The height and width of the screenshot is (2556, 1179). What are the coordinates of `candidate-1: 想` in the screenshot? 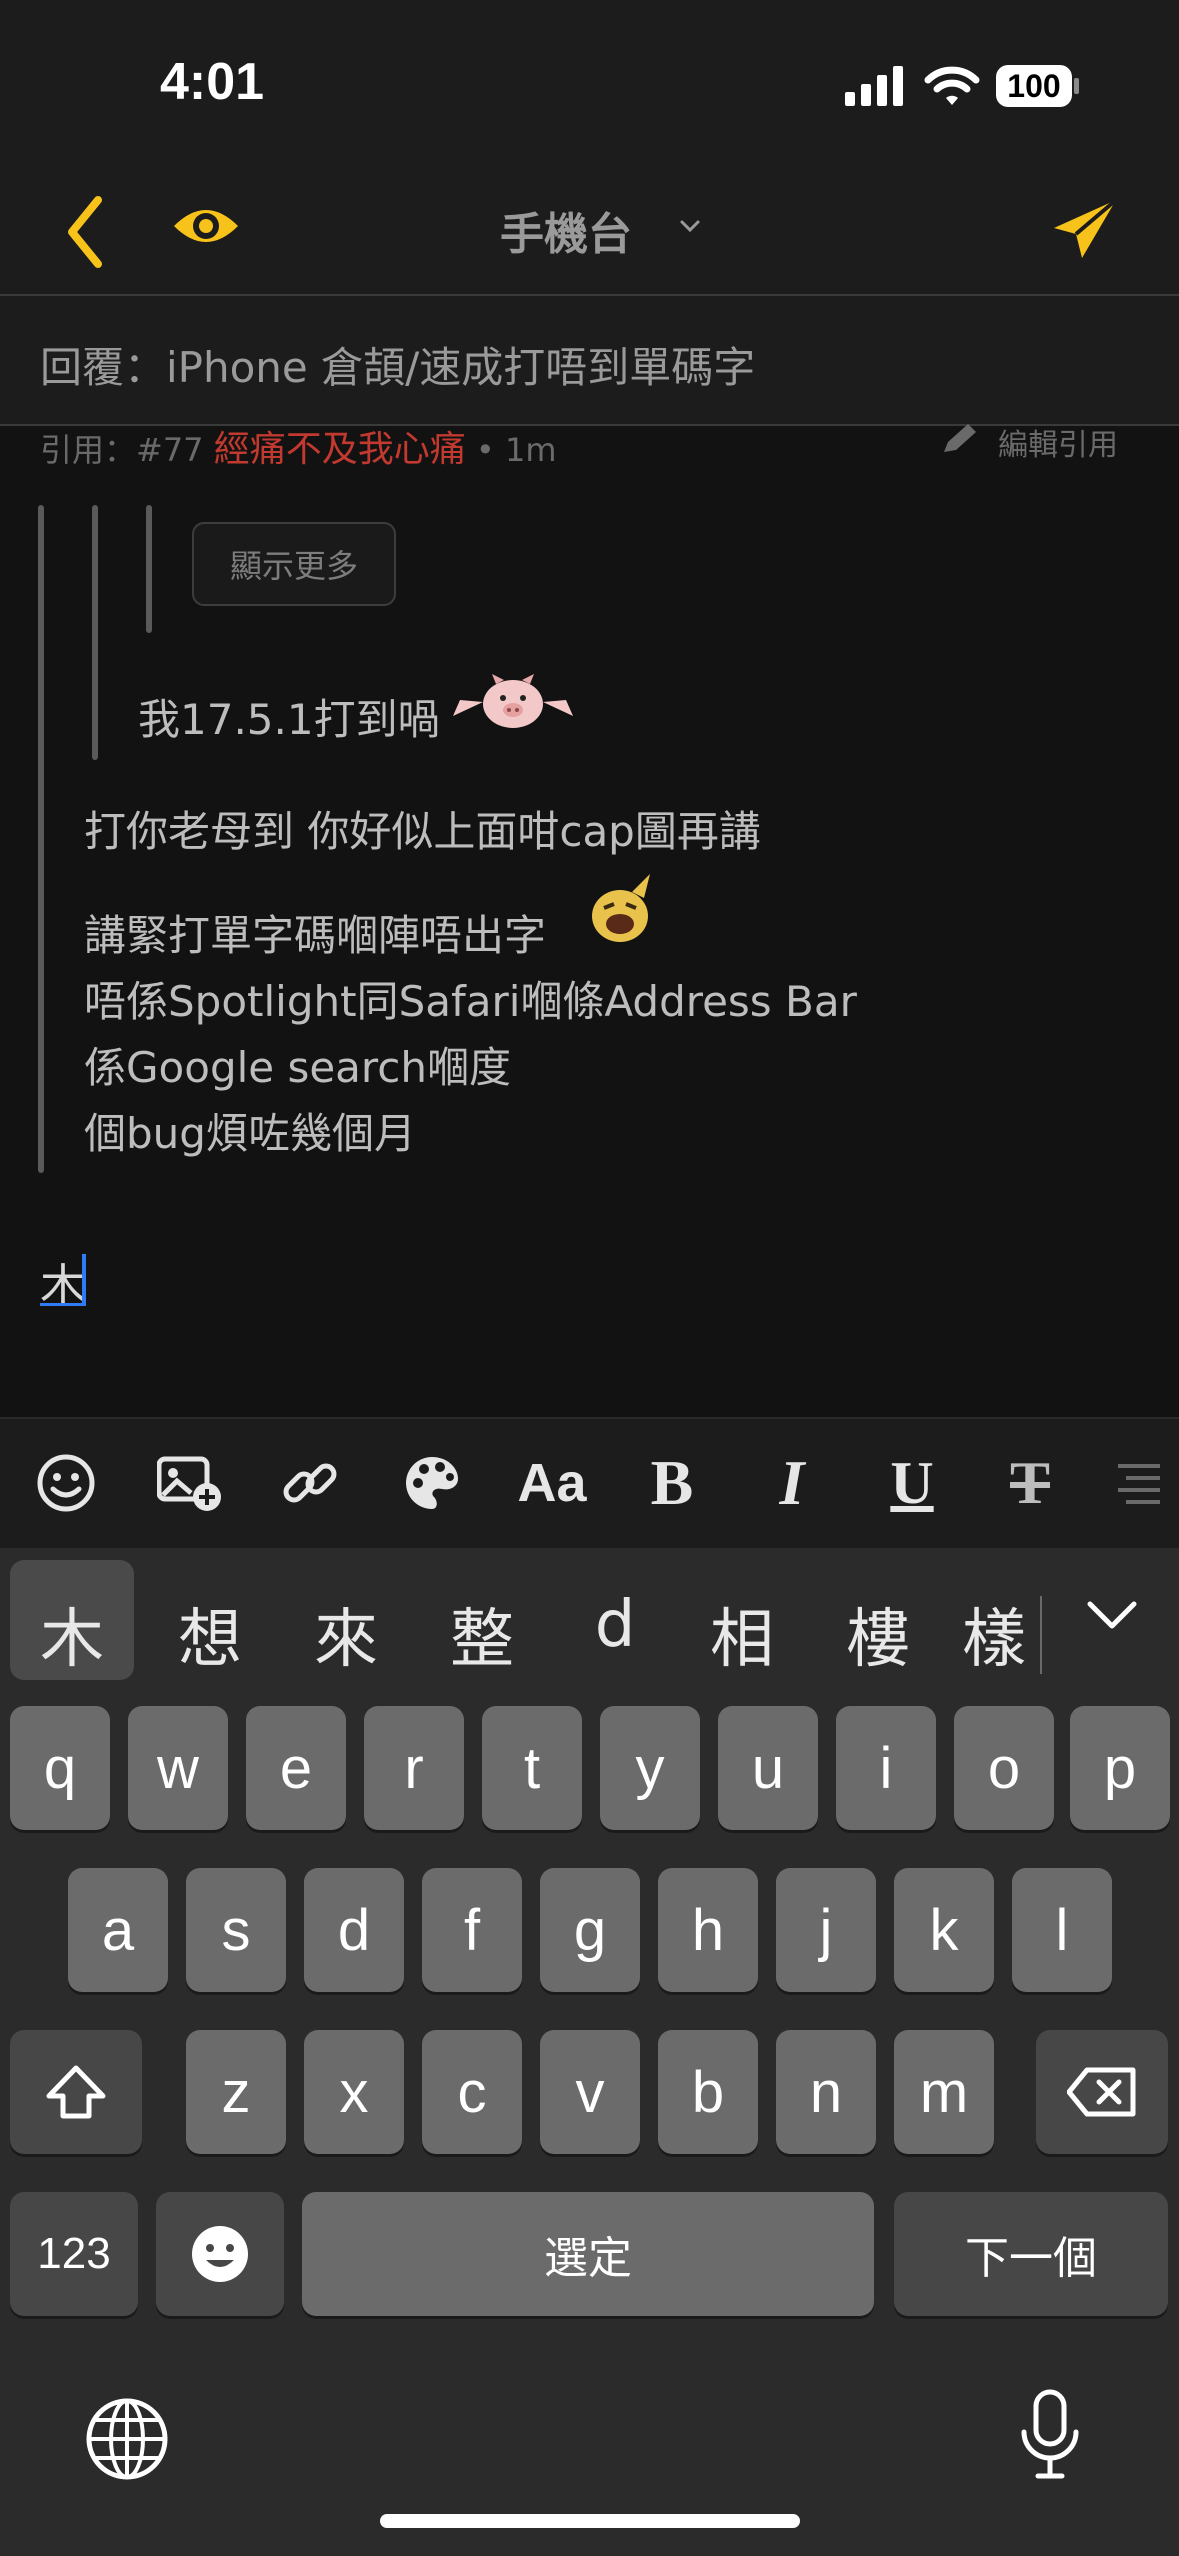 It's located at (210, 1634).